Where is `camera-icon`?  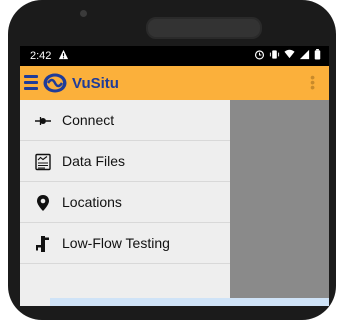 camera-icon is located at coordinates (83, 13).